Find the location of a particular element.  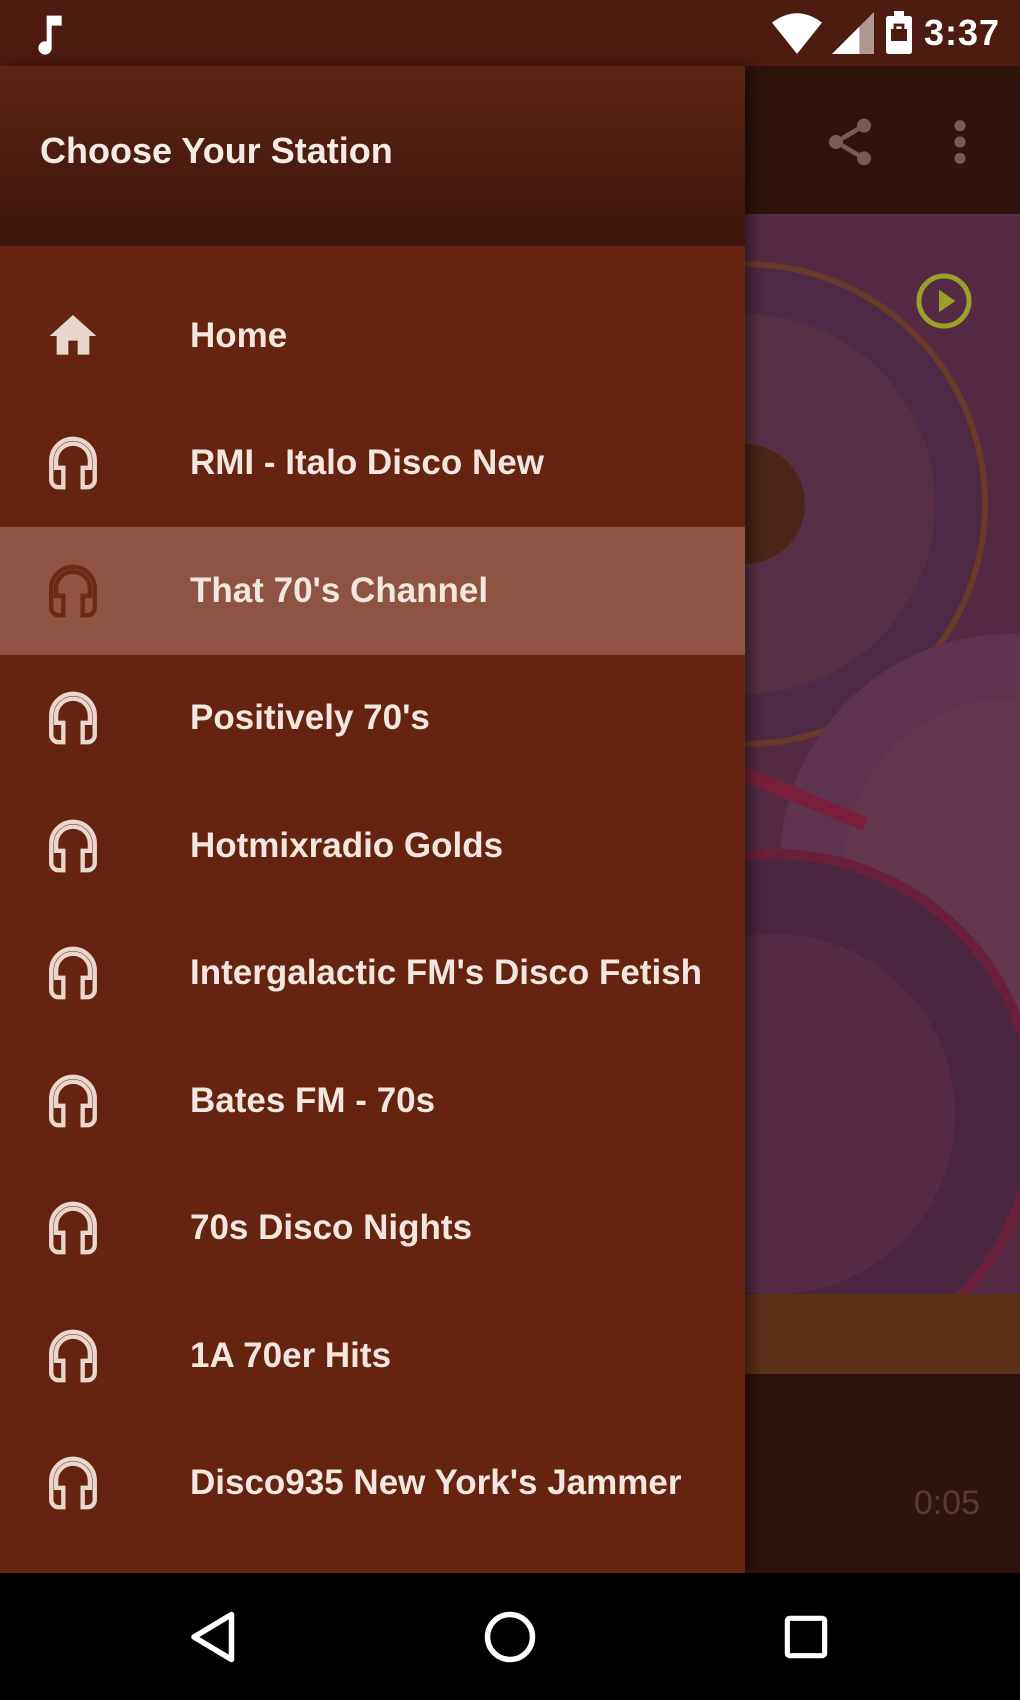

drawer-item-station: 1A 70er Hits is located at coordinates (372, 1356).